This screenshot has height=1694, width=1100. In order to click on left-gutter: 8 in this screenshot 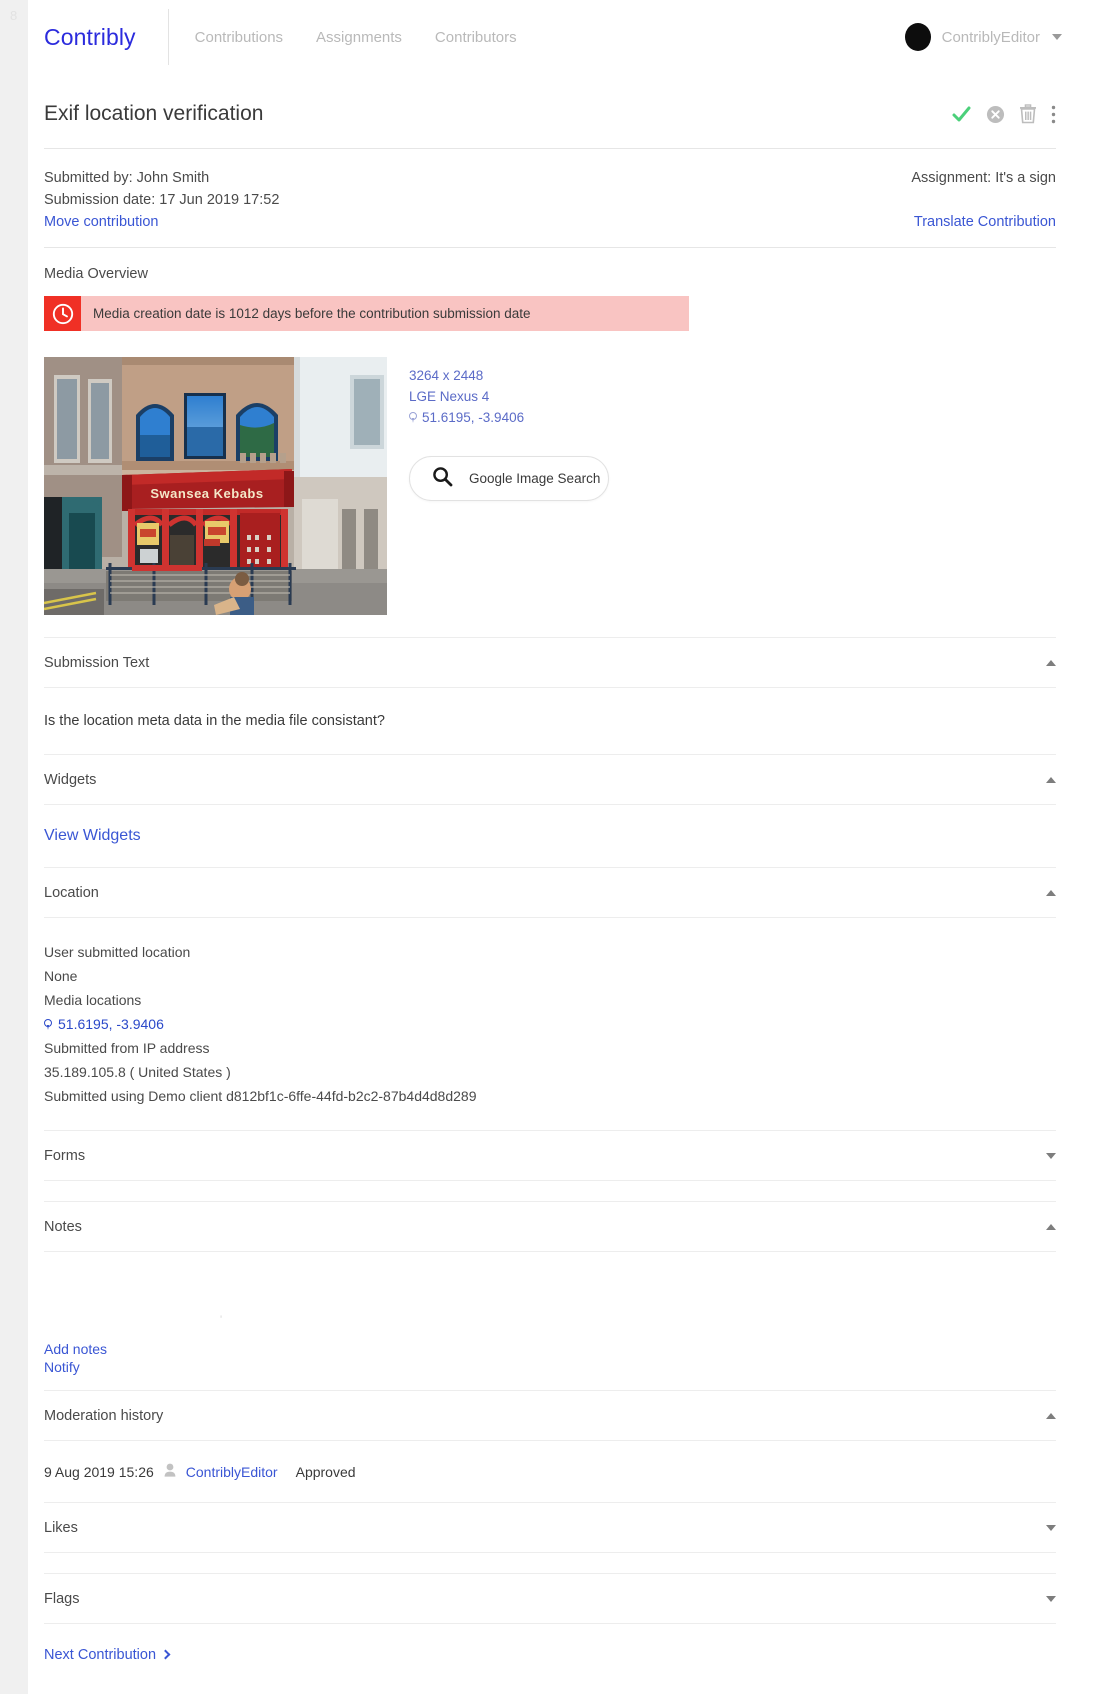, I will do `click(14, 803)`.